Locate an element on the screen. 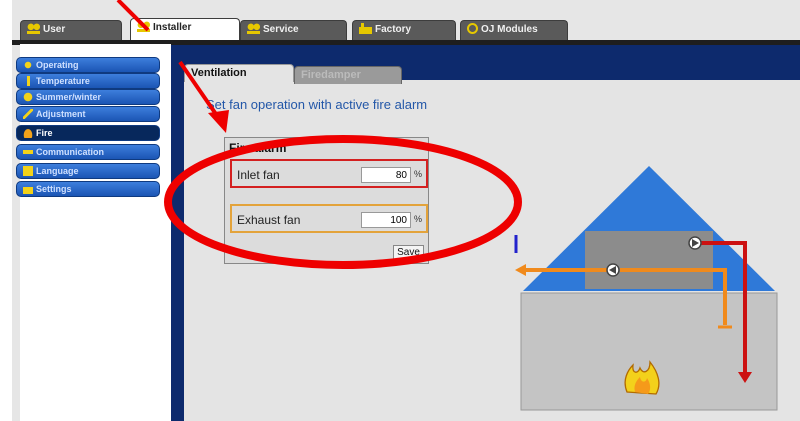 The width and height of the screenshot is (800, 421). save-button: Save is located at coordinates (408, 253).